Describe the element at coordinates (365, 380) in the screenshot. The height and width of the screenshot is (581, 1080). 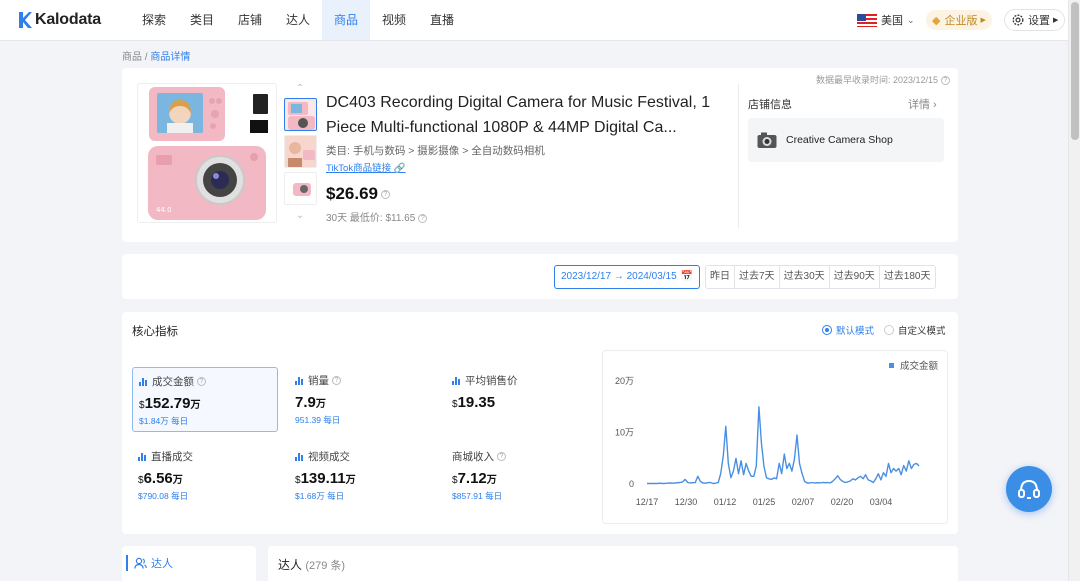
I see `metric-label-row: 销量?` at that location.